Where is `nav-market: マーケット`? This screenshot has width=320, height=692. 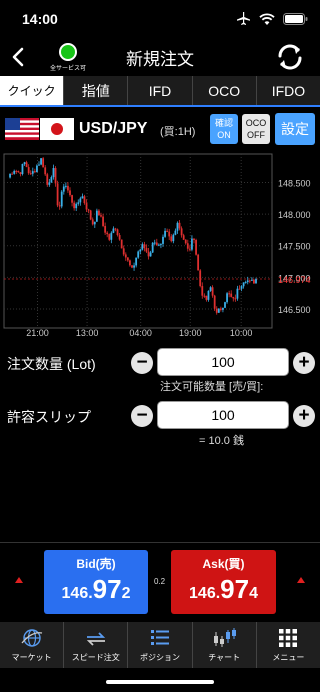 nav-market: マーケット is located at coordinates (32, 645).